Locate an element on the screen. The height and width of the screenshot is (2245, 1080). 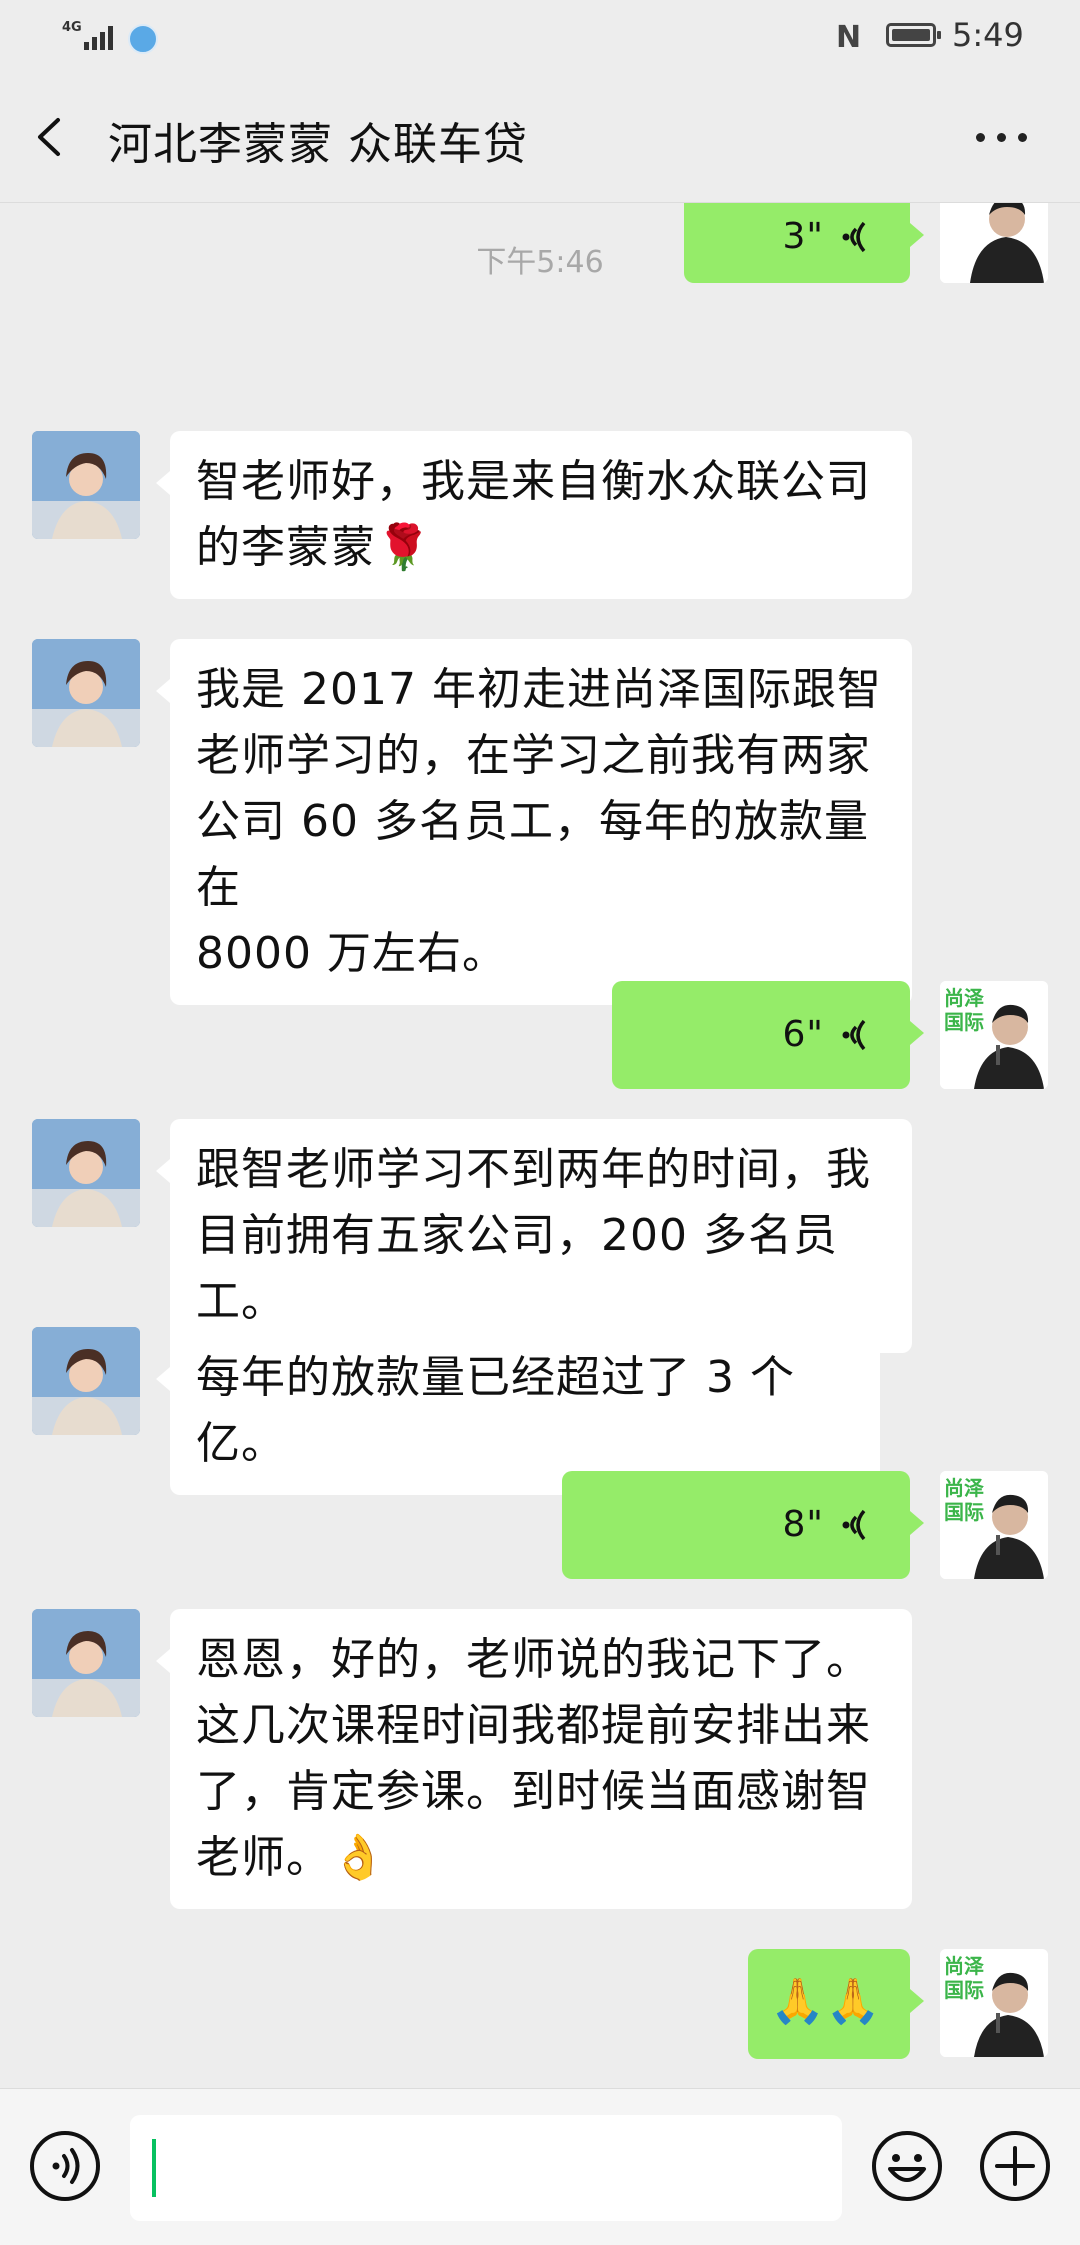
signal-icon: 4G is located at coordinates (92, 37).